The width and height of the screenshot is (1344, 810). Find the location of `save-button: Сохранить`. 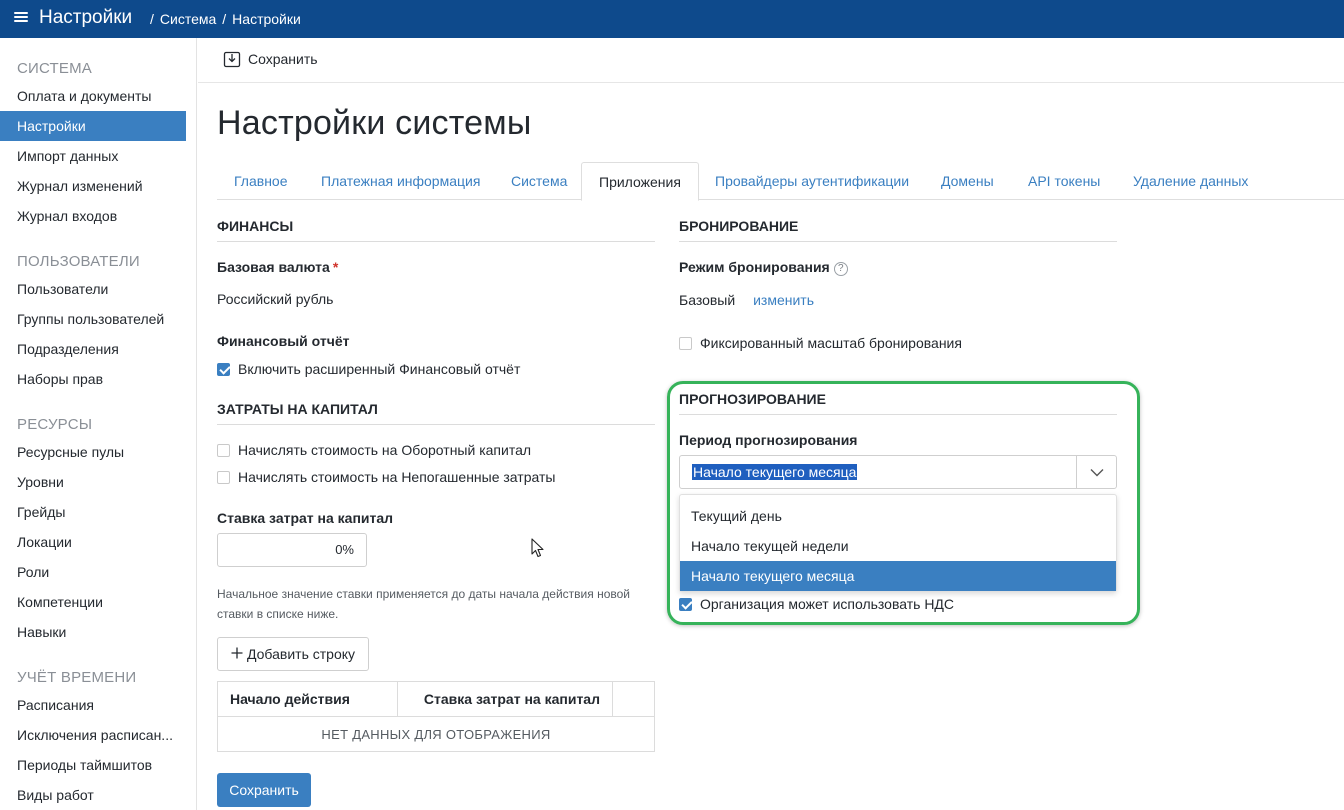

save-button: Сохранить is located at coordinates (264, 790).